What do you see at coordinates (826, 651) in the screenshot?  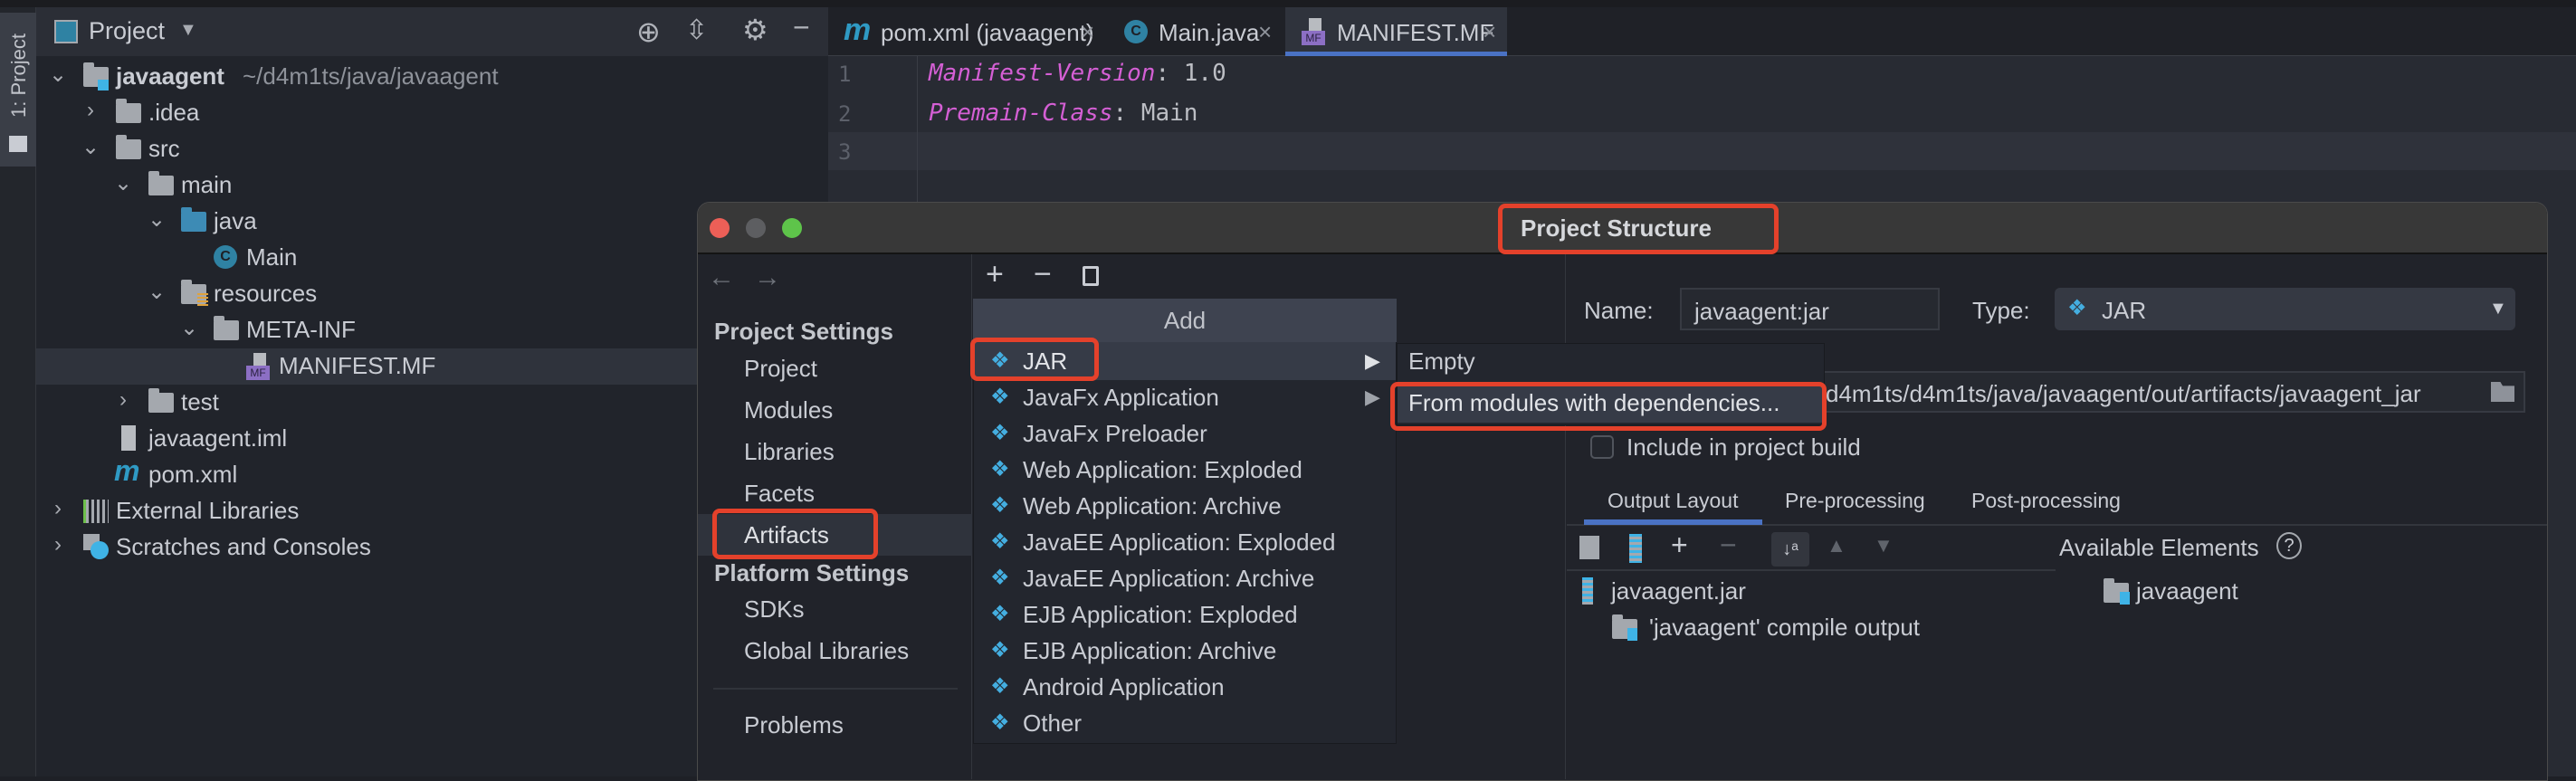 I see `nav-item-global-libraries: Global Libraries` at bounding box center [826, 651].